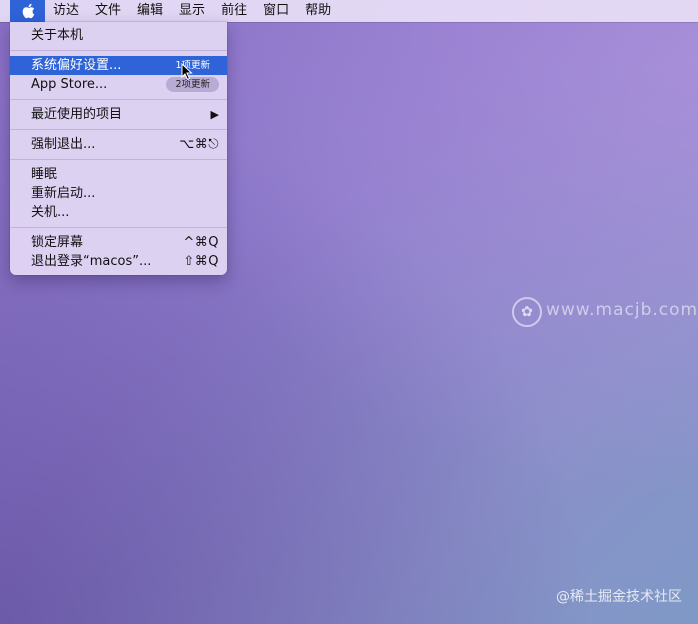 The width and height of the screenshot is (698, 624). What do you see at coordinates (44, 174) in the screenshot?
I see `menu-item-label: 睡眠` at bounding box center [44, 174].